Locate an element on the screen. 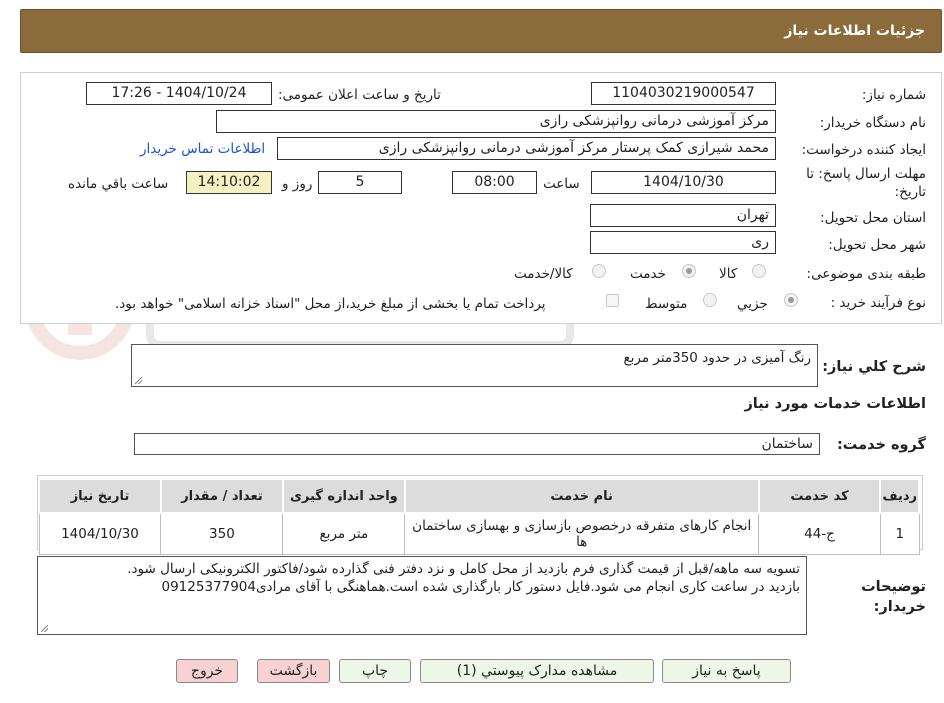 The image size is (944, 703). remaining-label: ساعت باقي مانده is located at coordinates (118, 184).